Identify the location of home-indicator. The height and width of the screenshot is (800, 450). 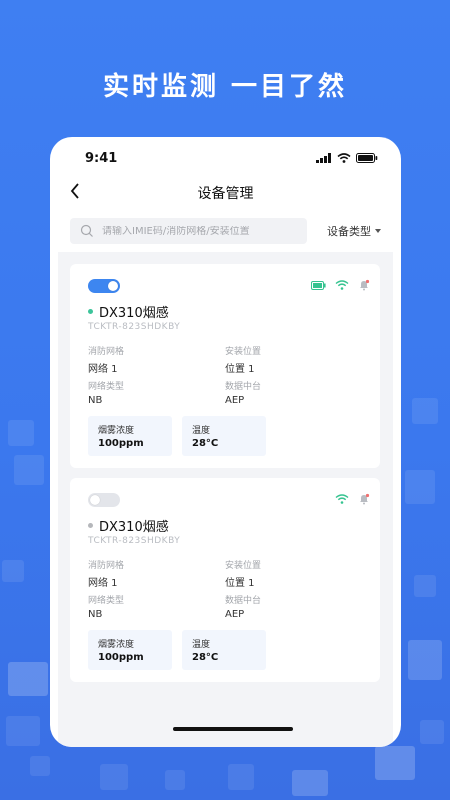
(233, 729).